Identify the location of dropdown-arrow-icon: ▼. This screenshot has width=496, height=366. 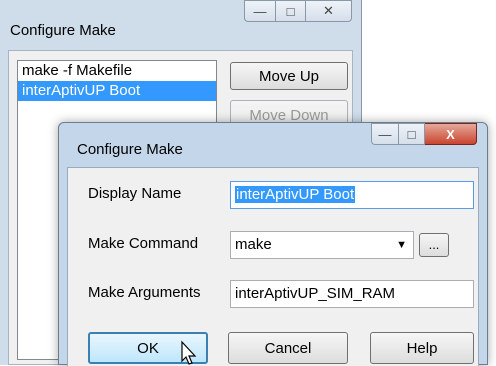
(401, 245).